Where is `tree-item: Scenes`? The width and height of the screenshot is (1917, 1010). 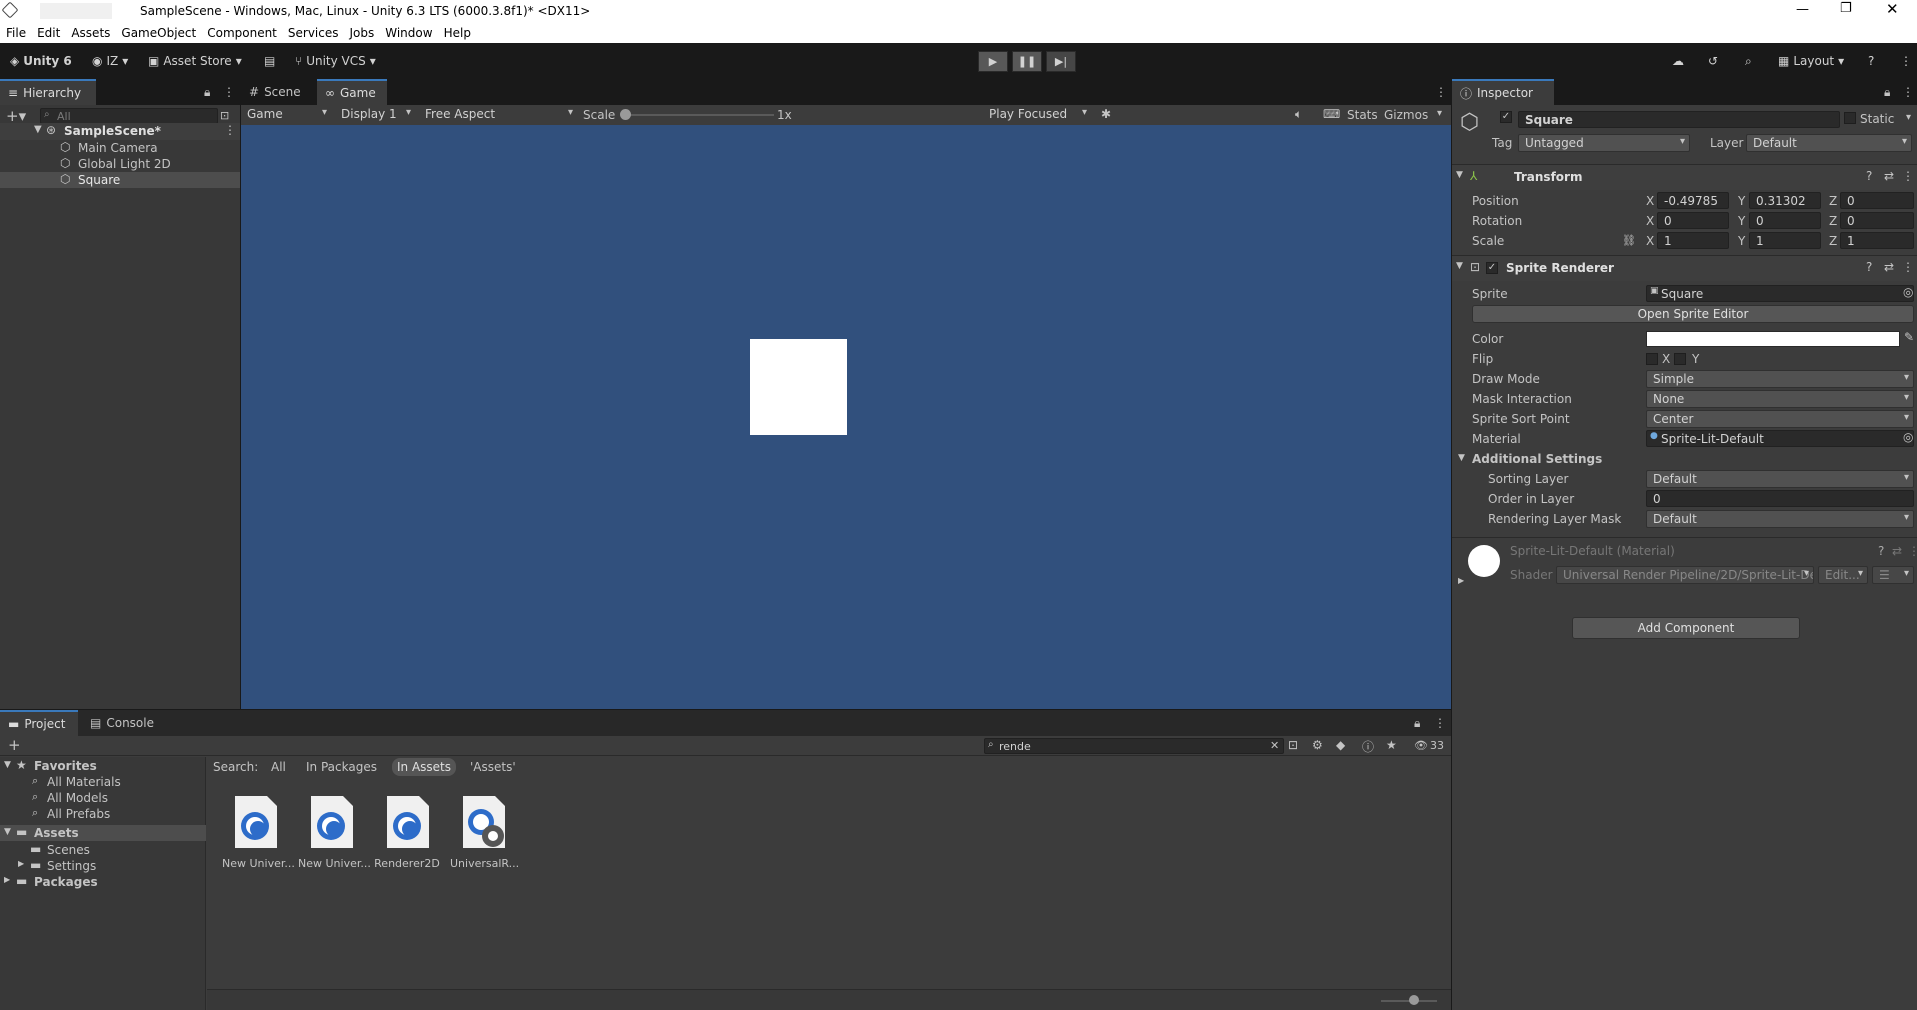
tree-item: Scenes is located at coordinates (68, 850).